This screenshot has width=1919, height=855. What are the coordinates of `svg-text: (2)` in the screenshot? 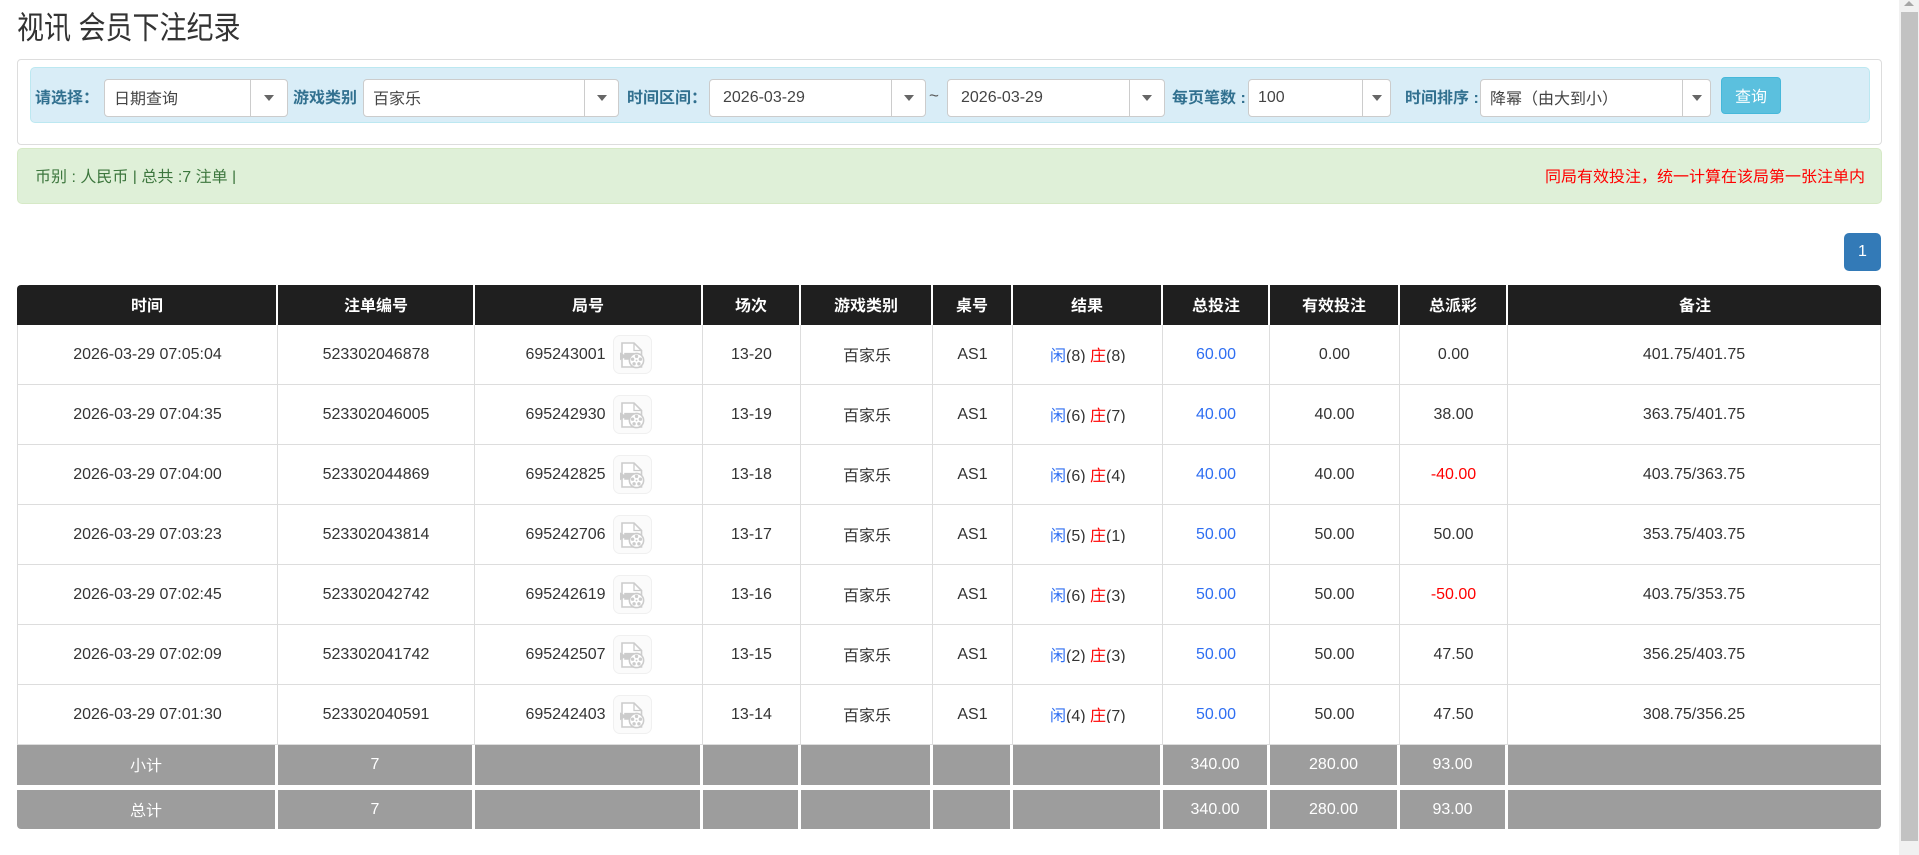 It's located at (1076, 655).